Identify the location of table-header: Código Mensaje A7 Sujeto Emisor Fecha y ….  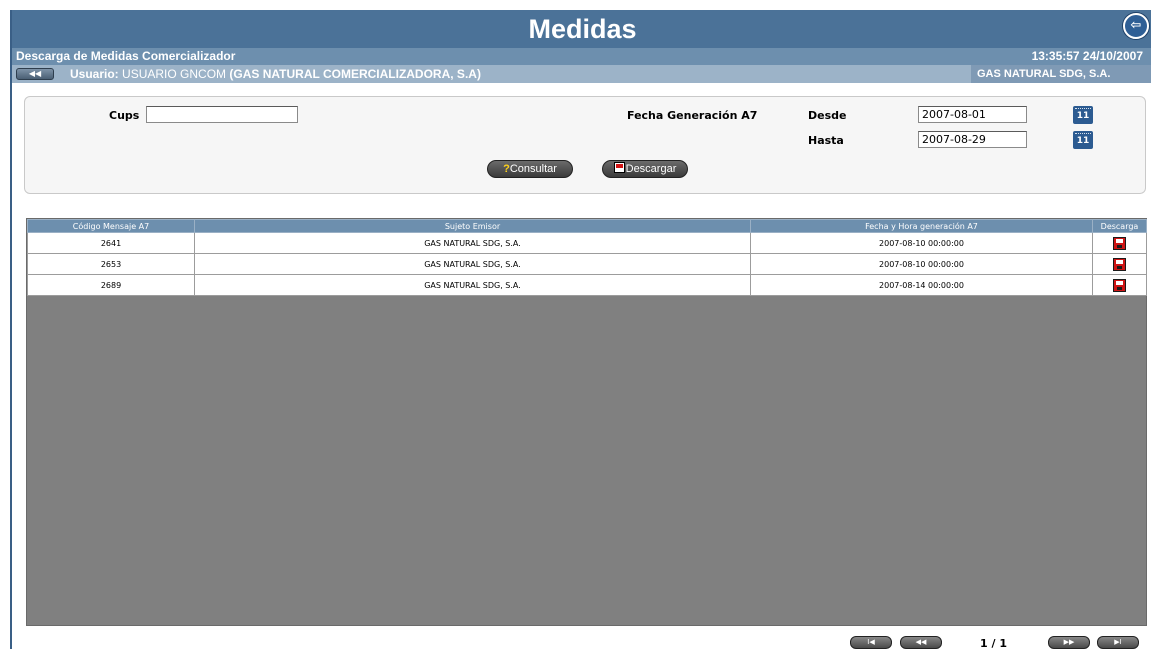
(587, 226).